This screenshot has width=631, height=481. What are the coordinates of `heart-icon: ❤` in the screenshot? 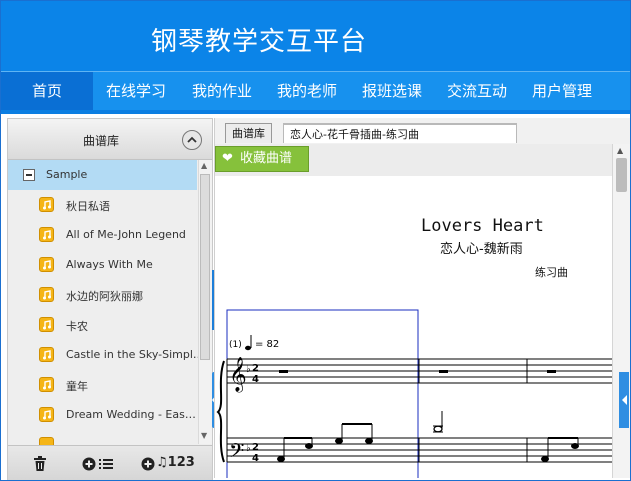 It's located at (227, 158).